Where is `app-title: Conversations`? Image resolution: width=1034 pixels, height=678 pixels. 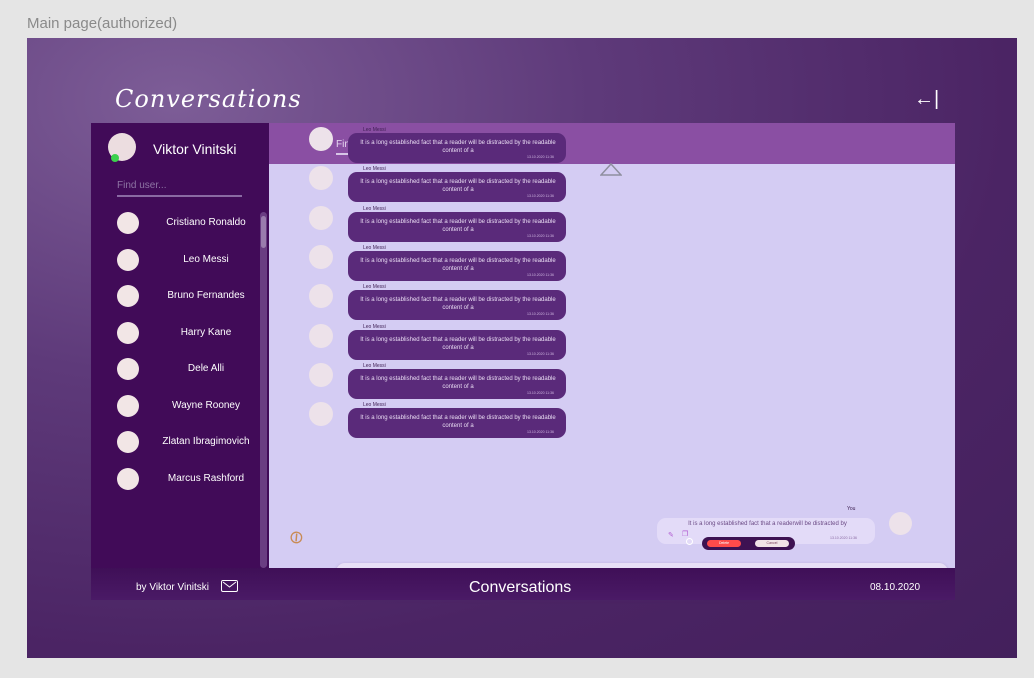
app-title: Conversations is located at coordinates (208, 99).